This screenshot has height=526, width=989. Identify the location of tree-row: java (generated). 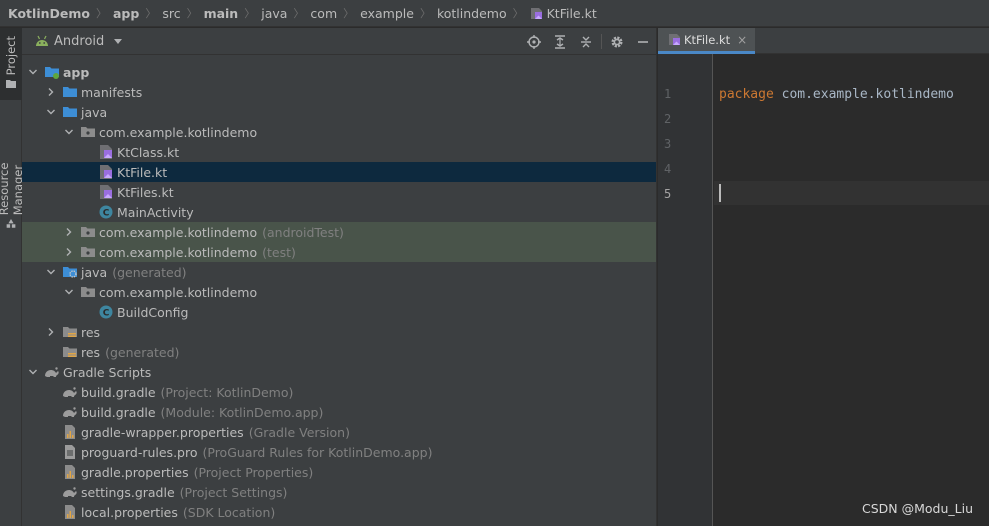
(339, 272).